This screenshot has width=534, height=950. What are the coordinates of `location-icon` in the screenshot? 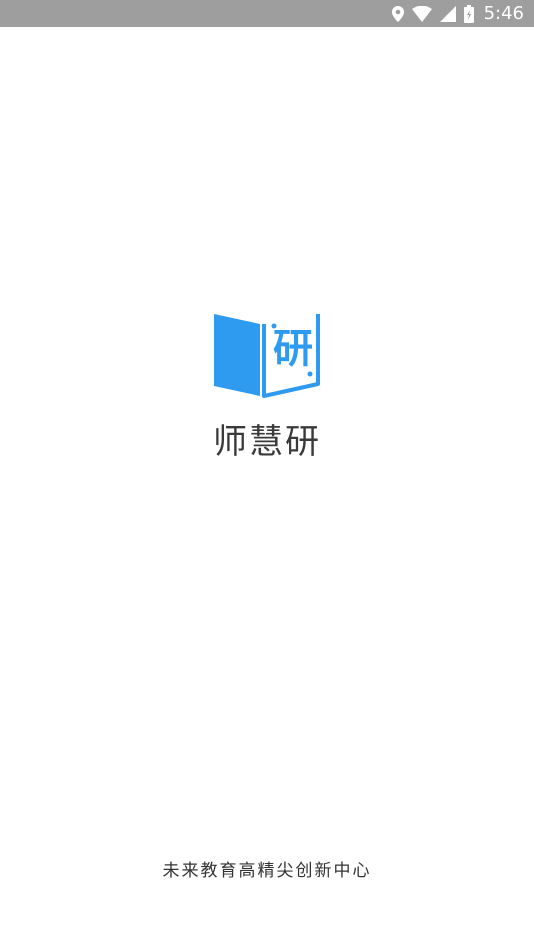 It's located at (397, 13).